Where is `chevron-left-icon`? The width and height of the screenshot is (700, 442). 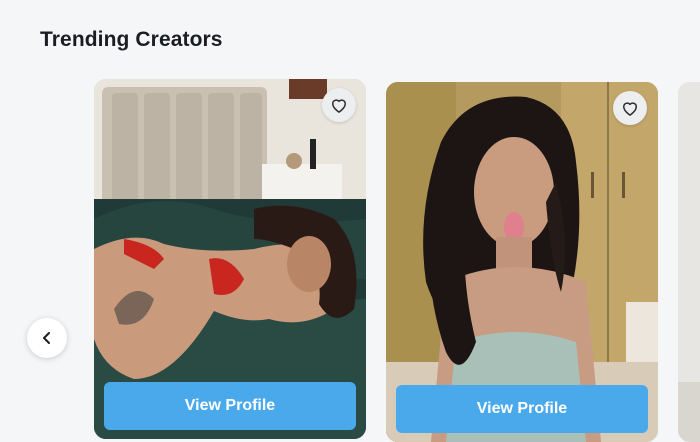
chevron-left-icon is located at coordinates (46, 338).